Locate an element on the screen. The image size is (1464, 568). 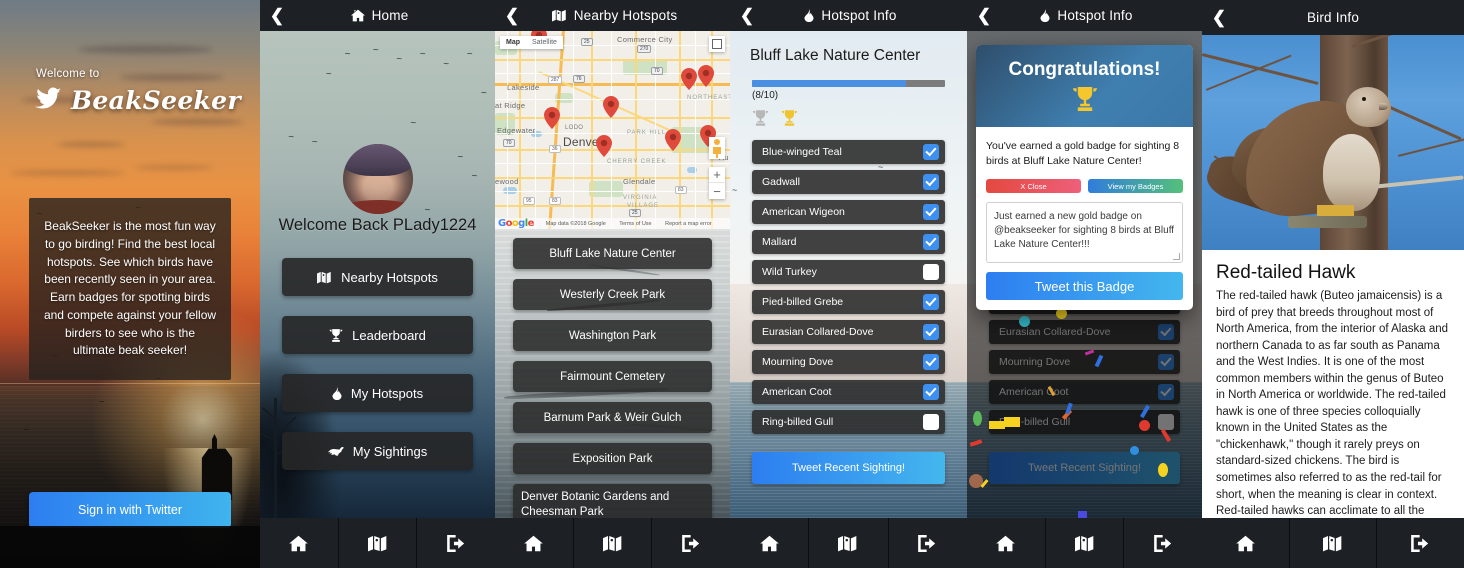
bird-row: Eurasian Collared-Dove is located at coordinates (848, 332).